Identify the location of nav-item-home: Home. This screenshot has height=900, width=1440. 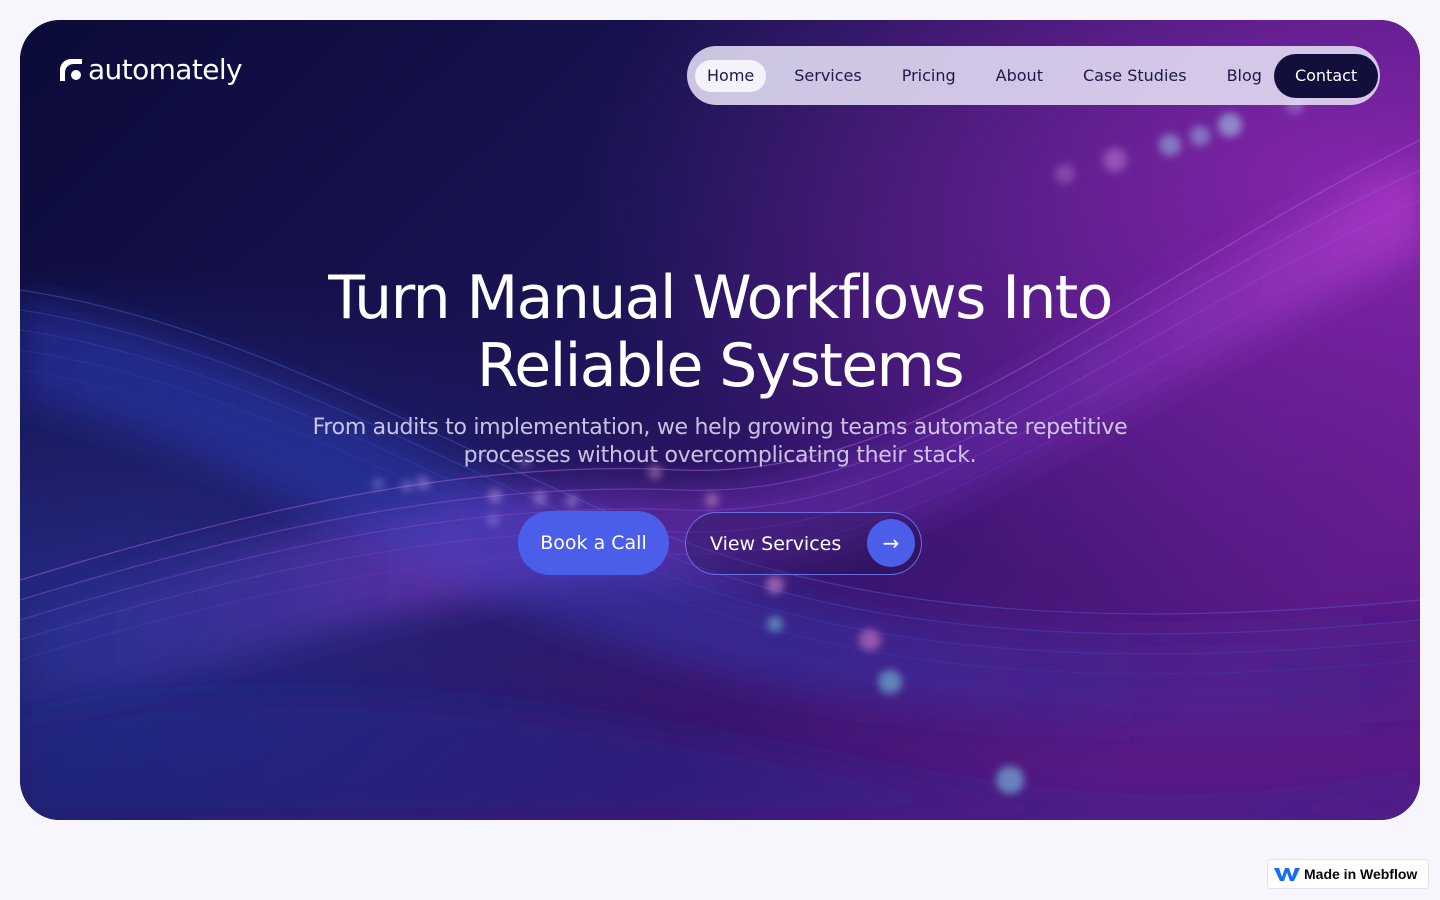
(731, 75).